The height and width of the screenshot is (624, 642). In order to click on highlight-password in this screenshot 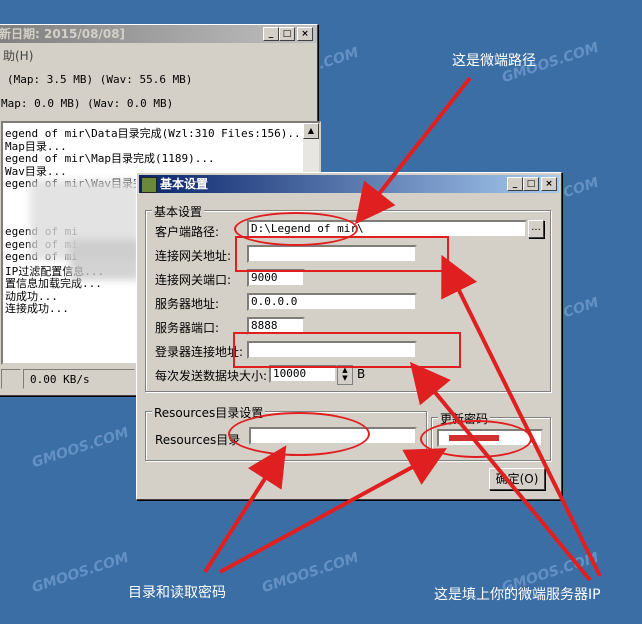, I will do `click(476, 439)`.